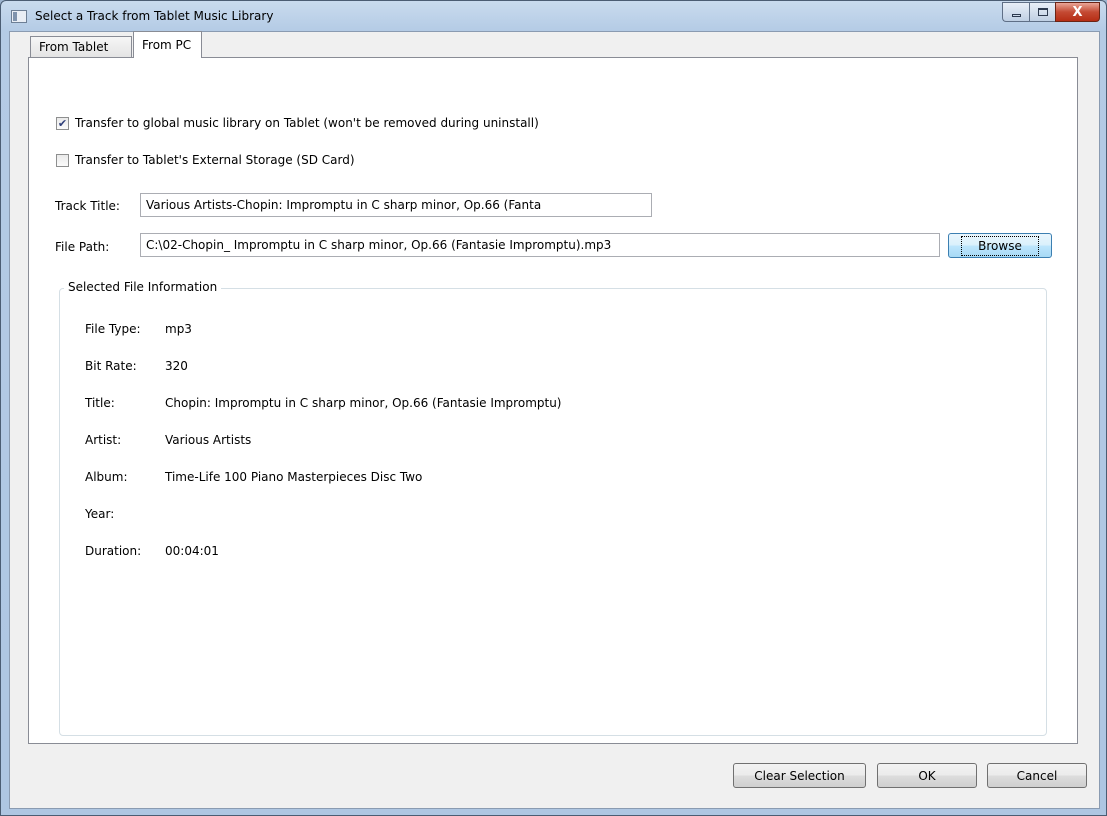 The image size is (1107, 816). What do you see at coordinates (178, 329) in the screenshot?
I see `file-type-value: mp3` at bounding box center [178, 329].